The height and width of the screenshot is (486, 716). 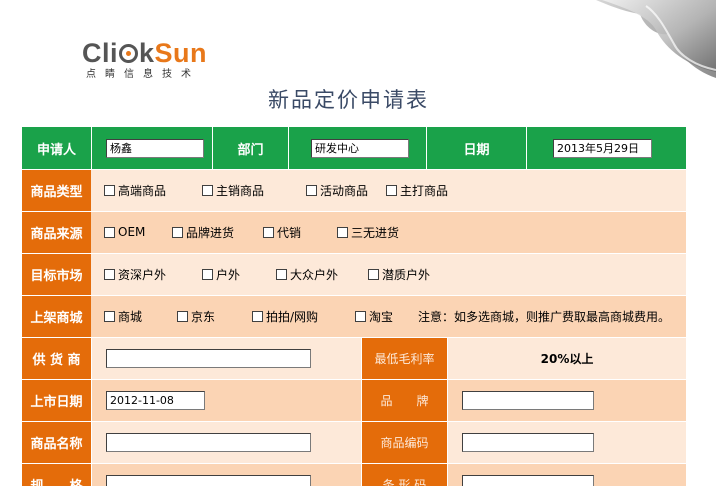 I want to click on product-name-input, so click(x=208, y=442).